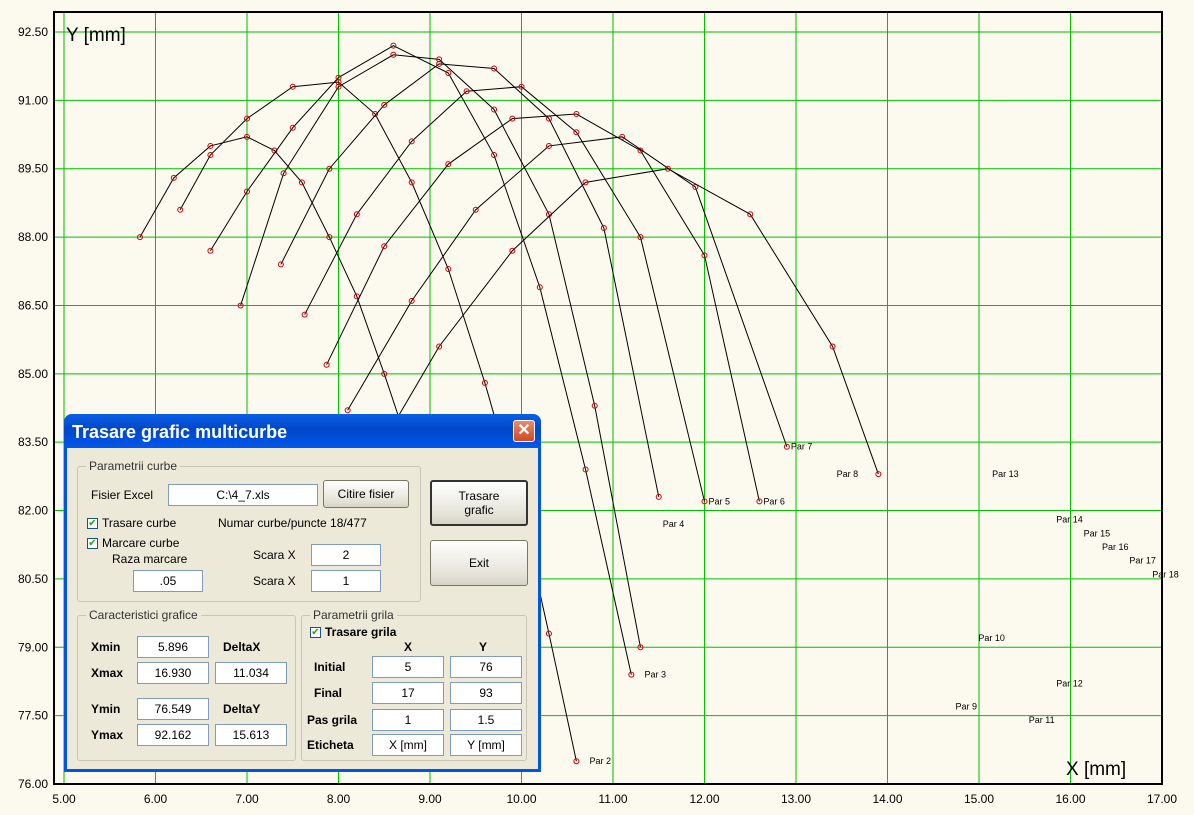  What do you see at coordinates (479, 503) in the screenshot?
I see `trasare-grafic-button: Trasare grafic` at bounding box center [479, 503].